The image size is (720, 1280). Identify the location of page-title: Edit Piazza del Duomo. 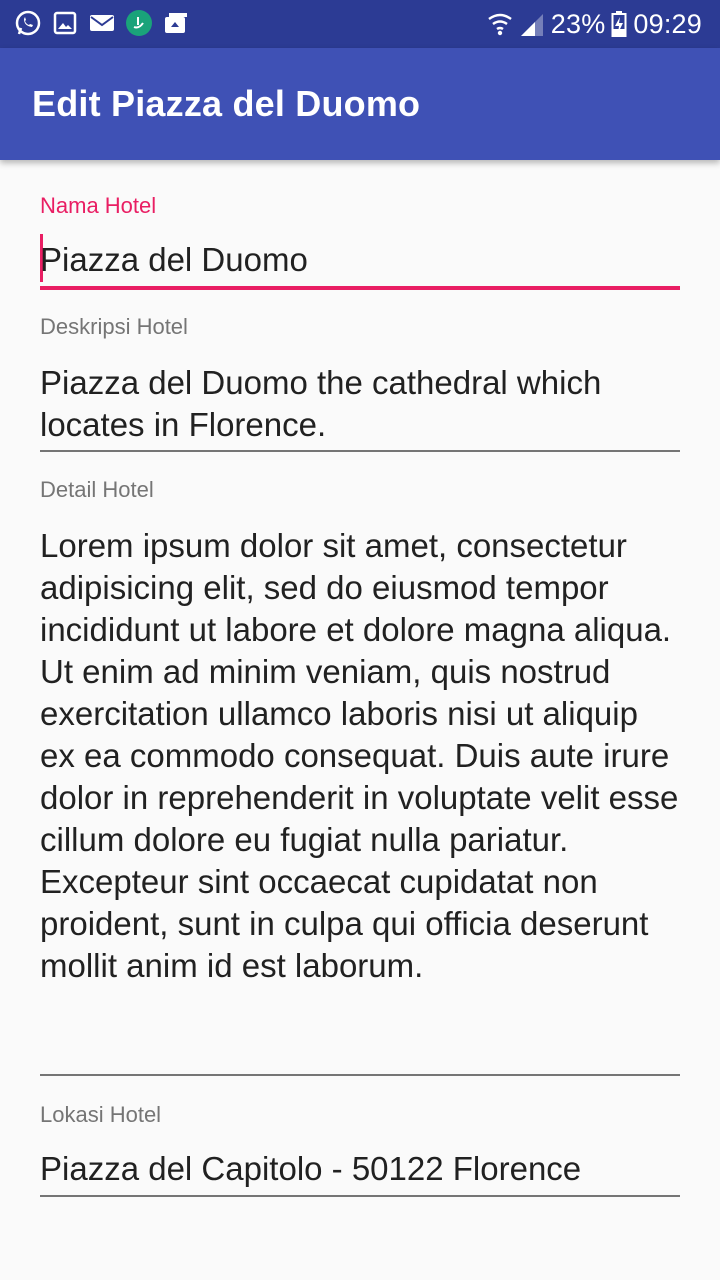
(226, 103).